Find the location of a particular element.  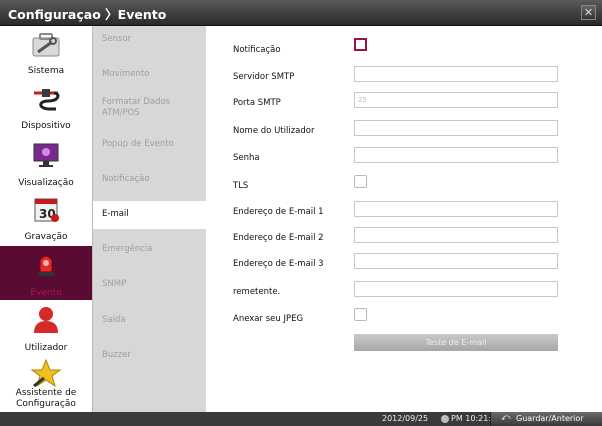

label-email-1: Endereço de E-mail 1 is located at coordinates (278, 212).